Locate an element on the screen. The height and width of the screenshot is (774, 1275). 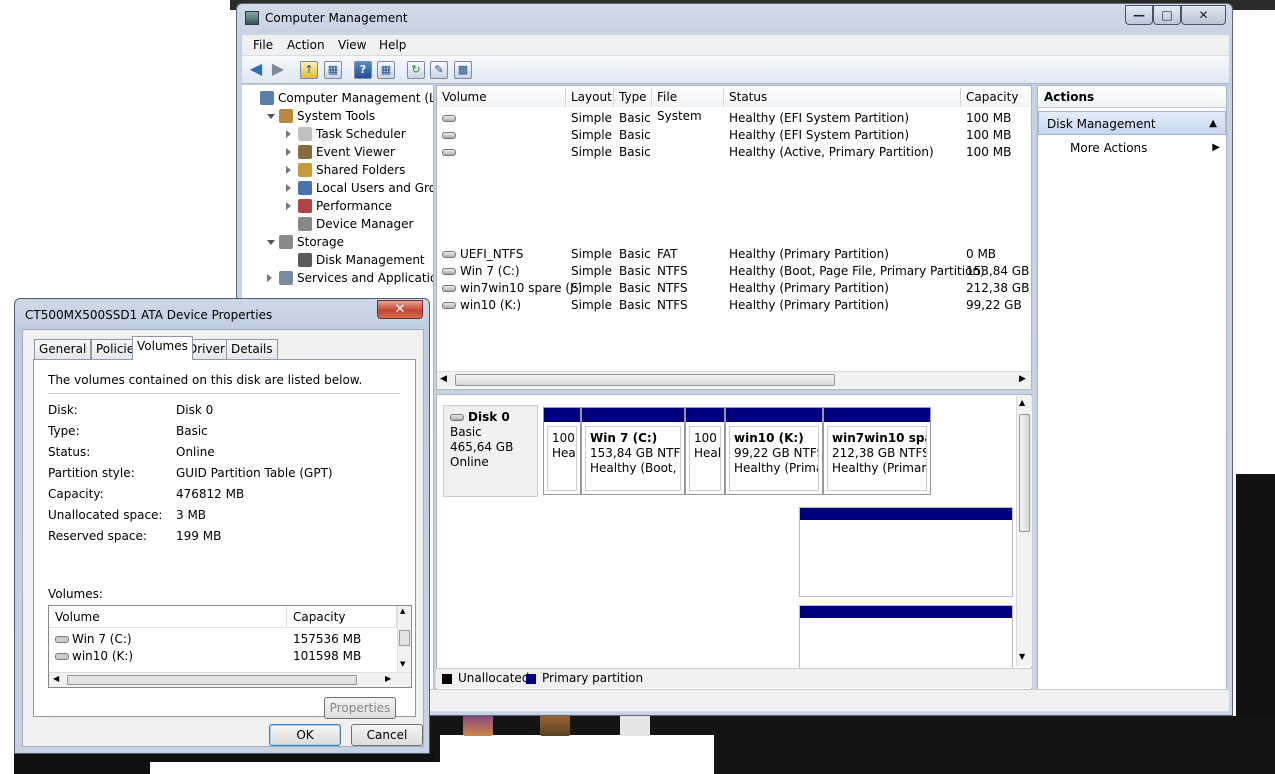
property-label: Capacity: is located at coordinates (76, 494).